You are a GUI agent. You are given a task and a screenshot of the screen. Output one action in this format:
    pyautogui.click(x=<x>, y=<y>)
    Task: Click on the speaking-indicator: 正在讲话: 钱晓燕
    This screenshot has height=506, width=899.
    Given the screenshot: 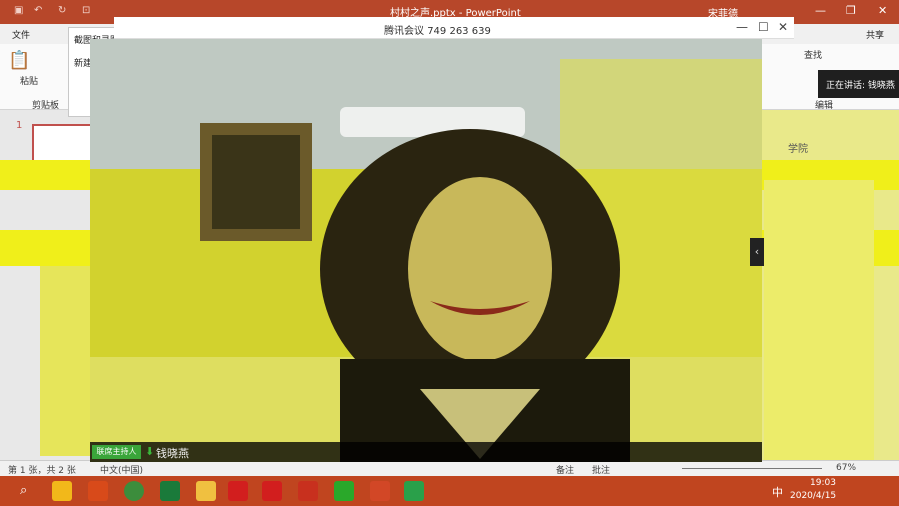 What is the action you would take?
    pyautogui.click(x=858, y=84)
    